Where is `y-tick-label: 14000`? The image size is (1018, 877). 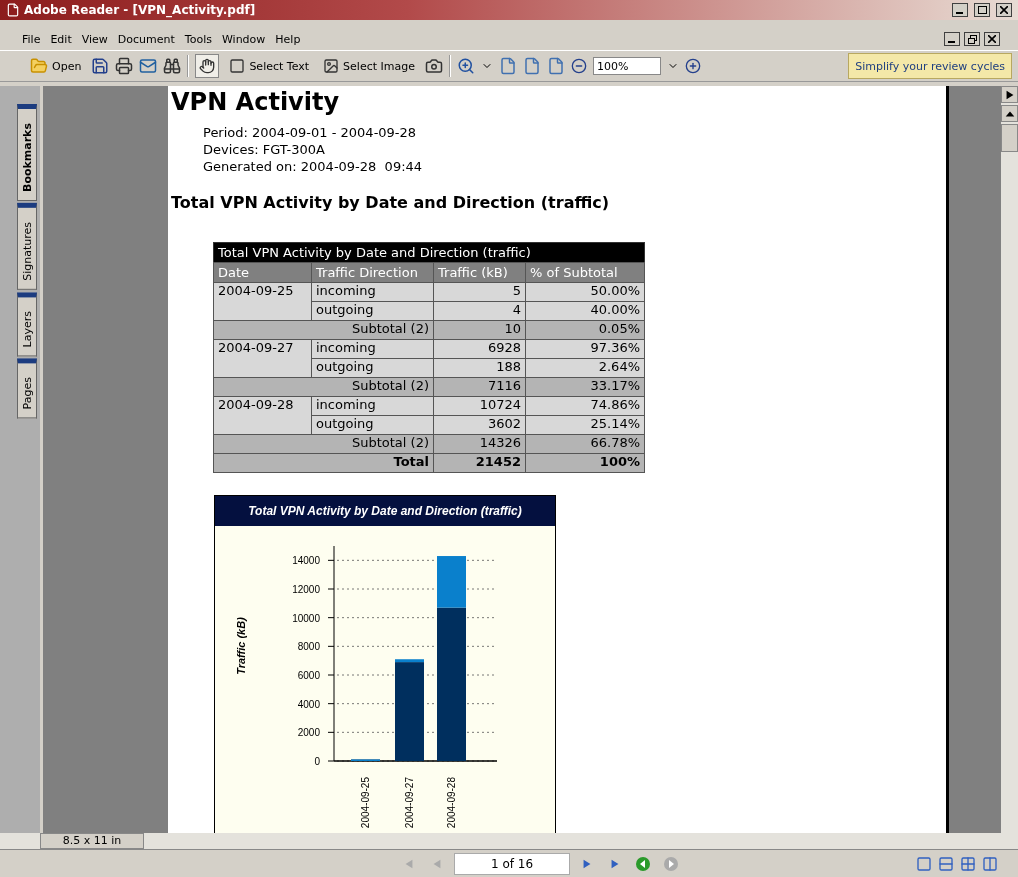
y-tick-label: 14000 is located at coordinates (306, 561).